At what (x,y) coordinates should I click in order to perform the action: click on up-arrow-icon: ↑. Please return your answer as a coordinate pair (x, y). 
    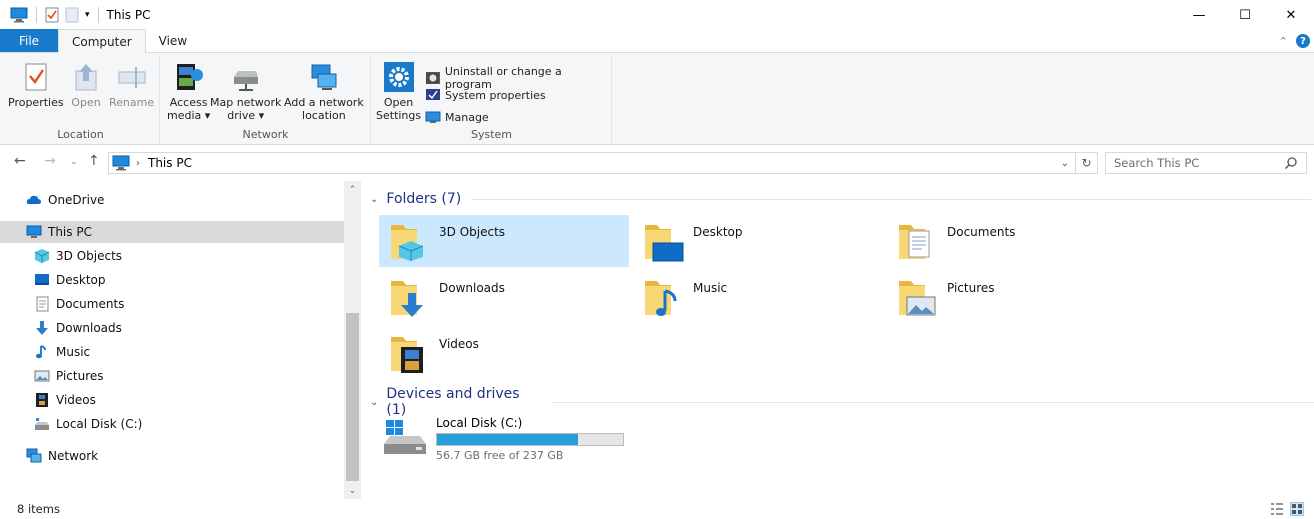
    Looking at the image, I should click on (94, 161).